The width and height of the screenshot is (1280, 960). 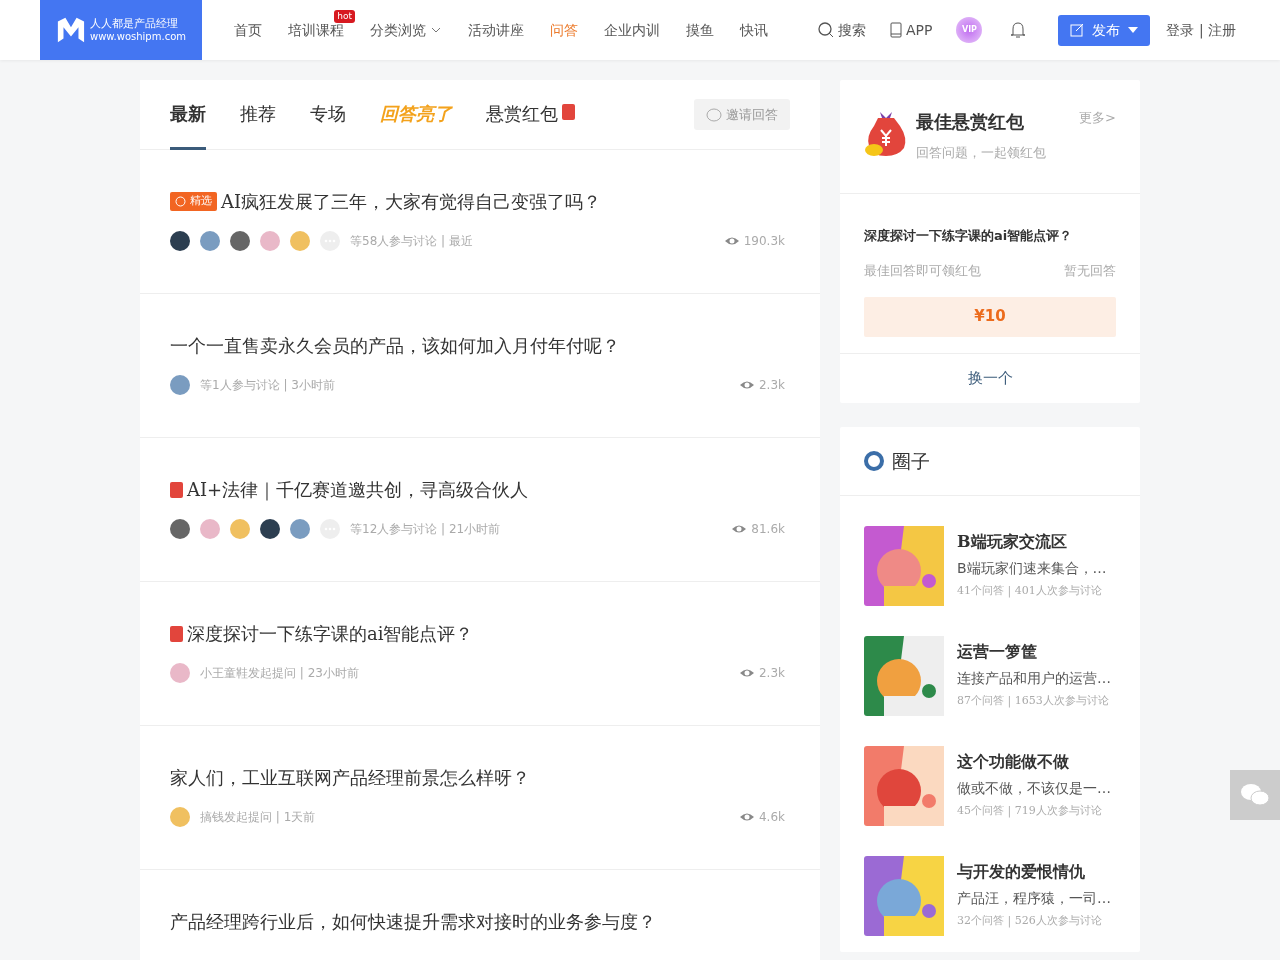 What do you see at coordinates (842, 30) in the screenshot?
I see `search-link: 搜索` at bounding box center [842, 30].